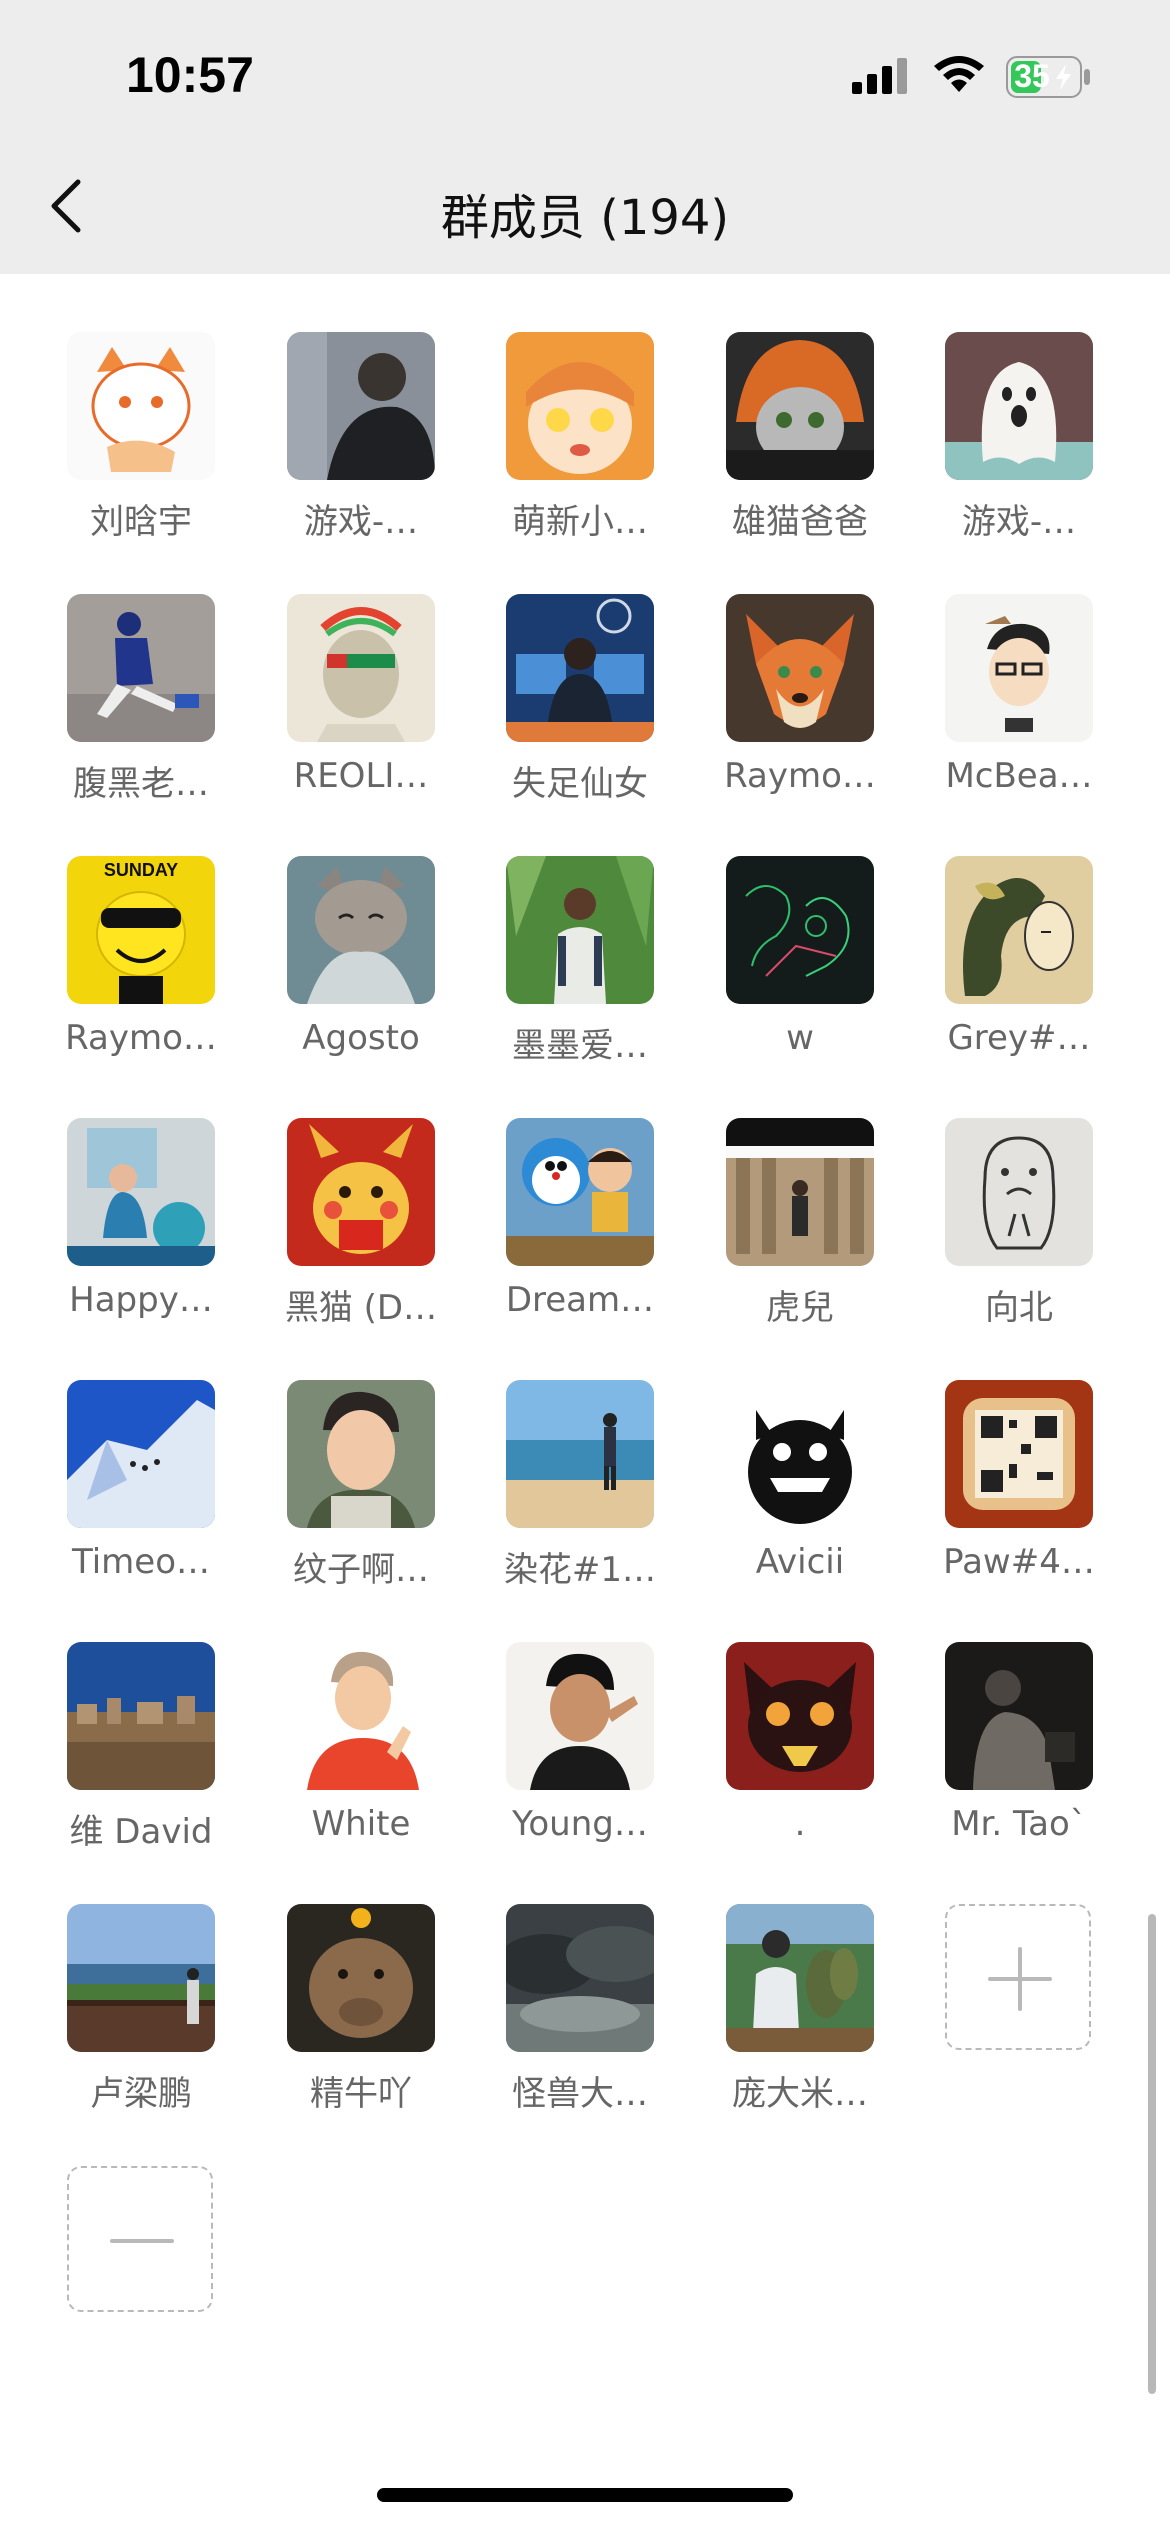 Image resolution: width=1170 pixels, height=2532 pixels. I want to click on member-item: 维 David, so click(141, 1762).